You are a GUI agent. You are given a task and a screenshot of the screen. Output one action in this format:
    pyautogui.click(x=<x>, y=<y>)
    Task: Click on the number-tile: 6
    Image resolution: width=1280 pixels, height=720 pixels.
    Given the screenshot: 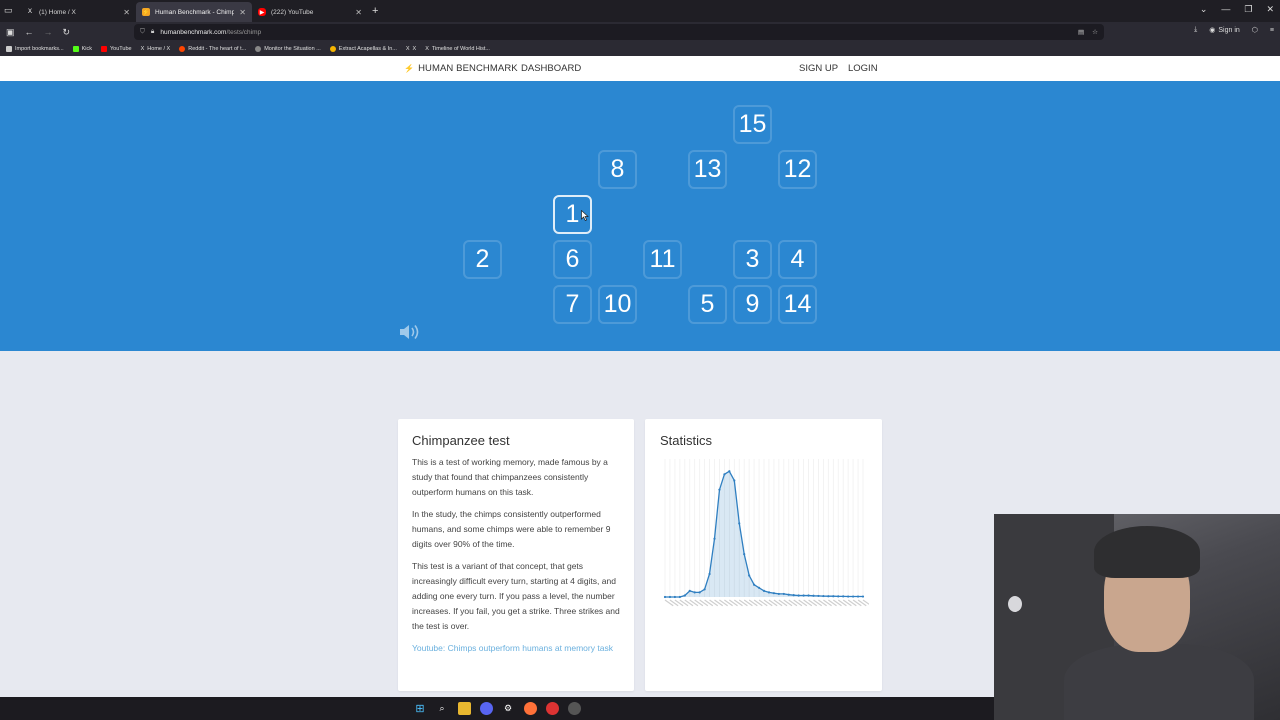 What is the action you would take?
    pyautogui.click(x=572, y=259)
    